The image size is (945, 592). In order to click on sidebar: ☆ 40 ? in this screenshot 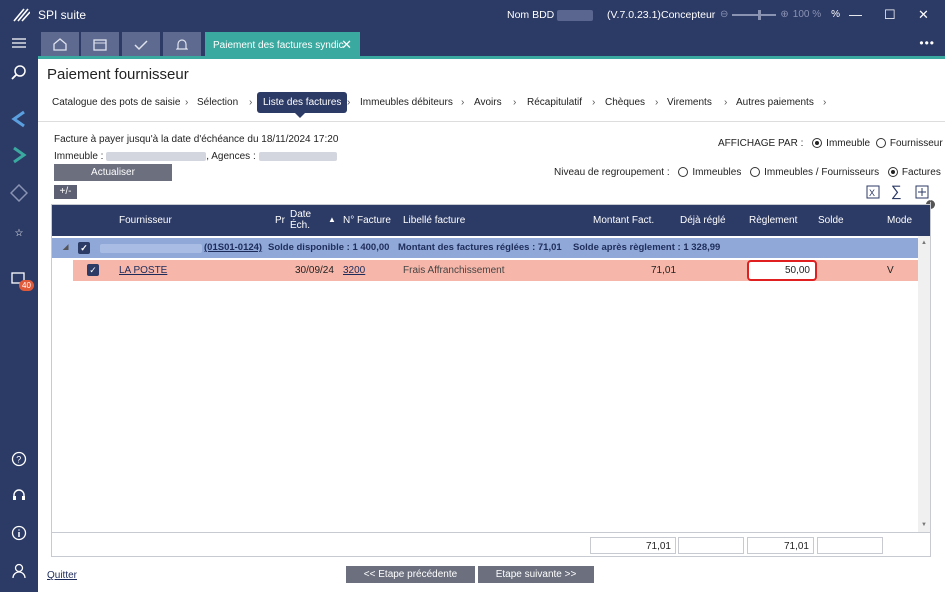, I will do `click(19, 311)`.